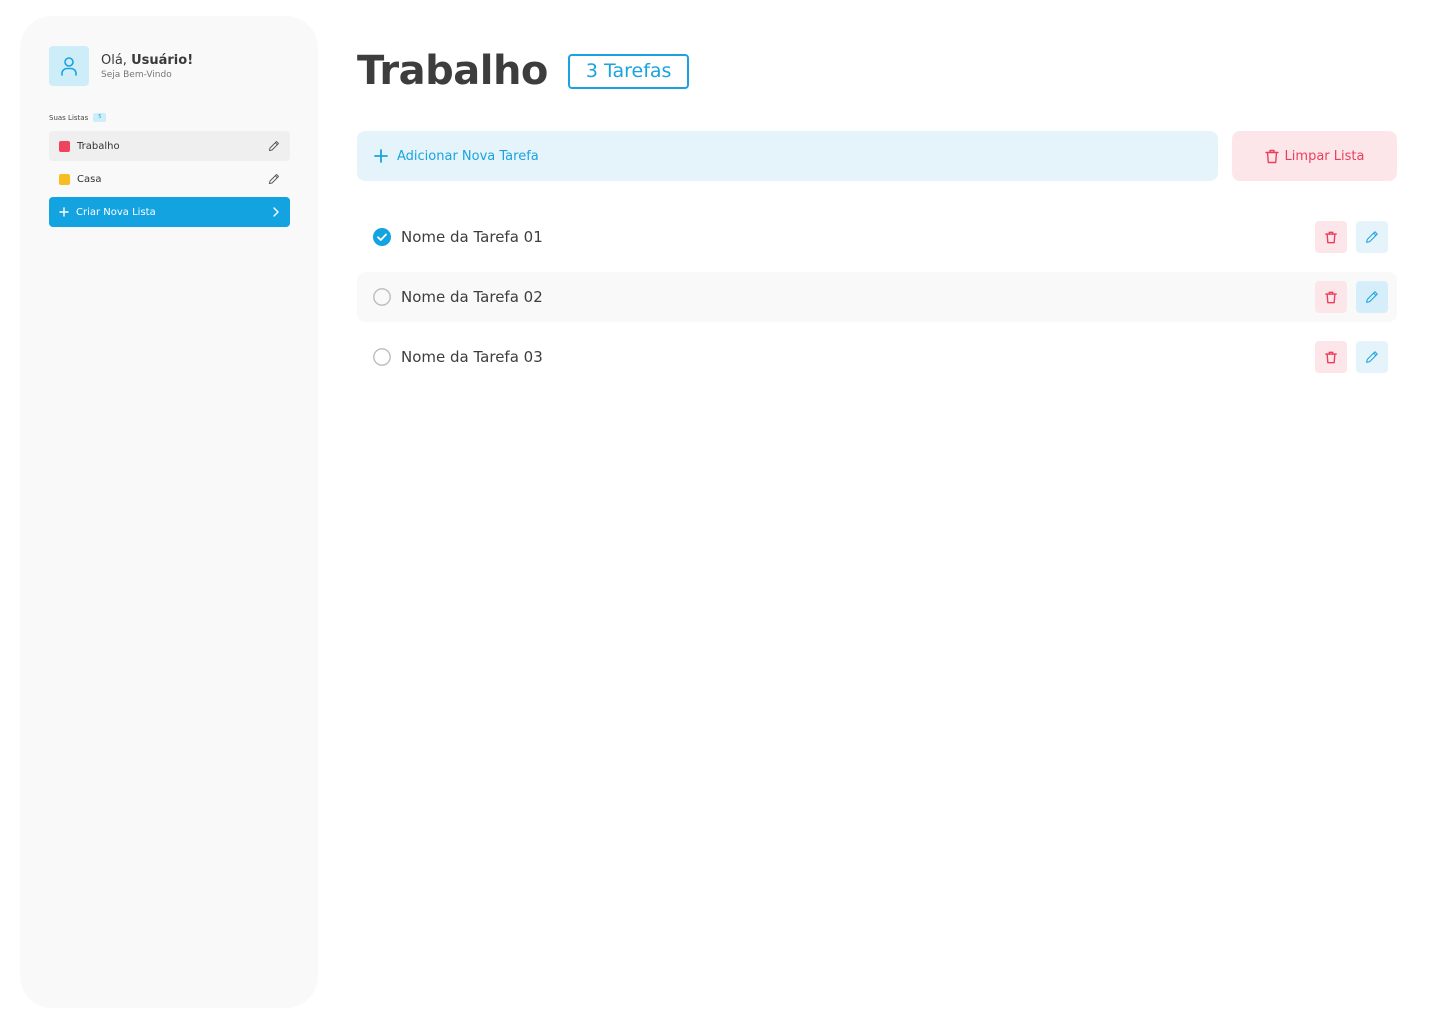  I want to click on sidebar-item-trabalho: Trabalho, so click(169, 146).